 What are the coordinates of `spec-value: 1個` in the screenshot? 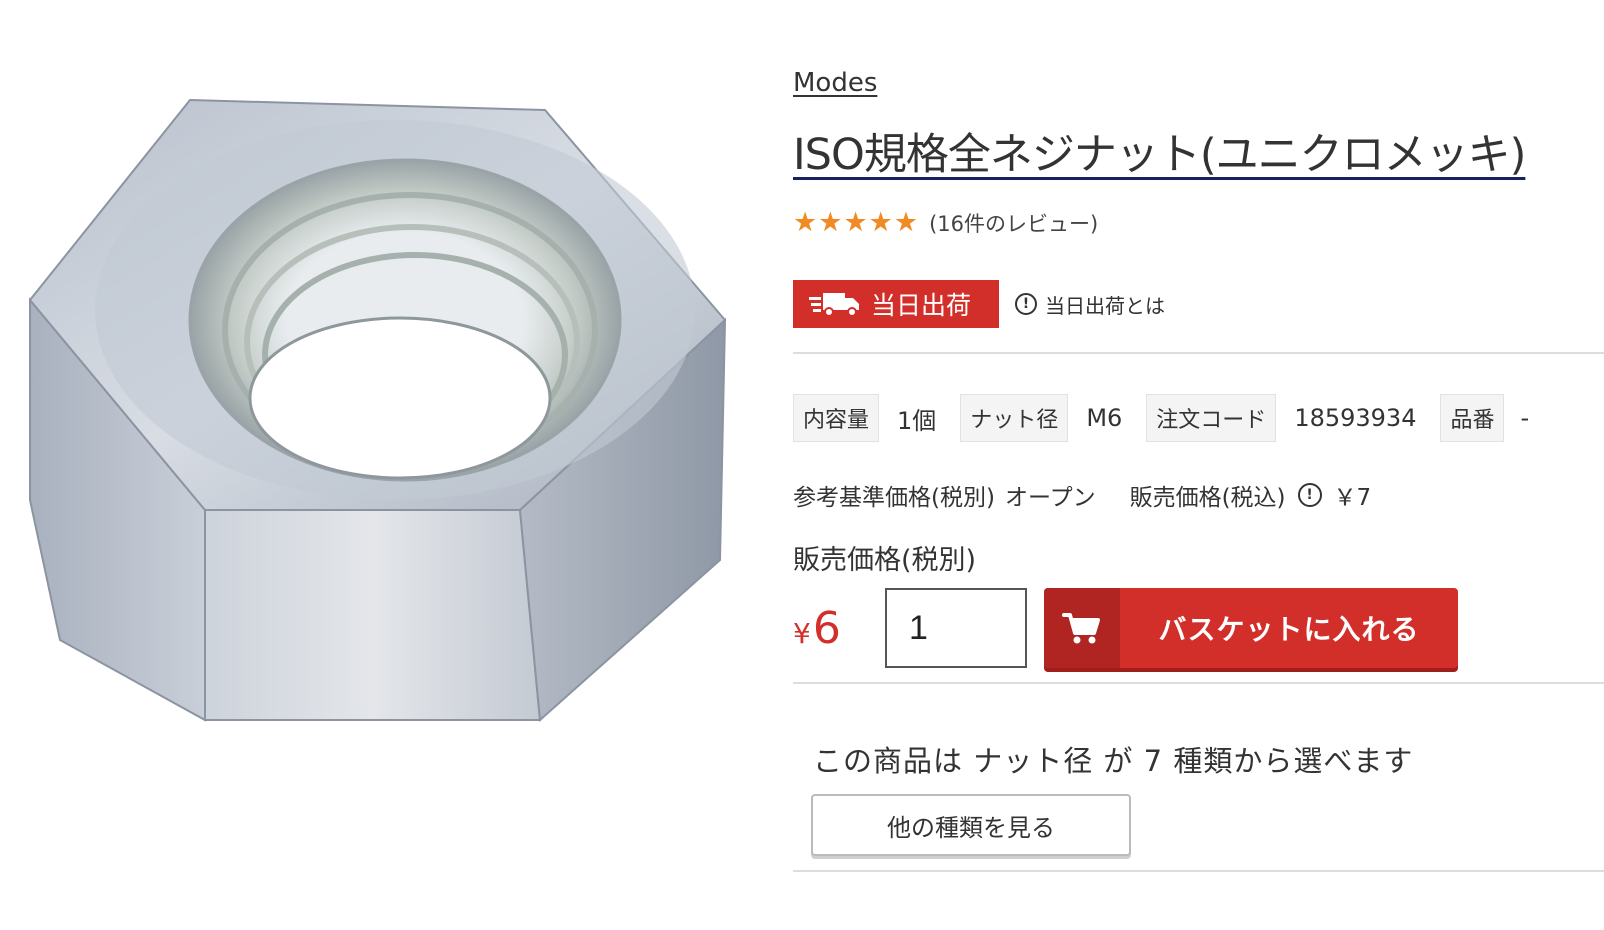 It's located at (917, 420).